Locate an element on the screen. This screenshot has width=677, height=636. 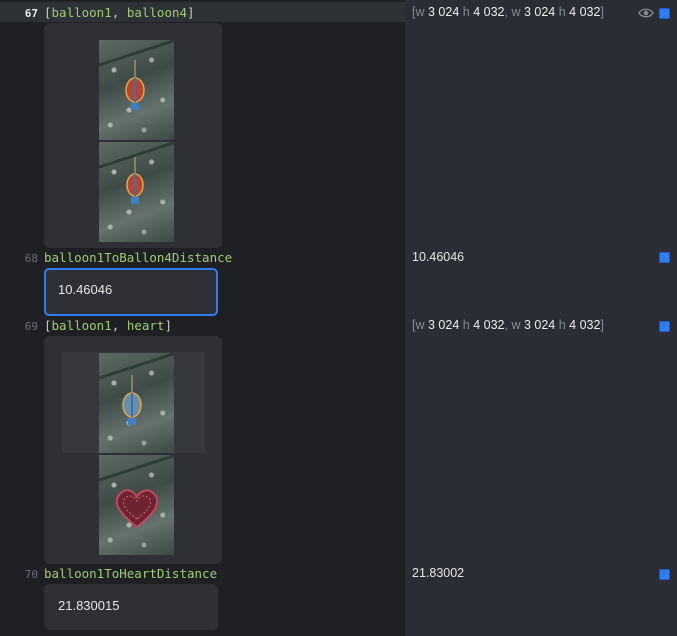
code-identifier: balloon4 is located at coordinates (157, 12).